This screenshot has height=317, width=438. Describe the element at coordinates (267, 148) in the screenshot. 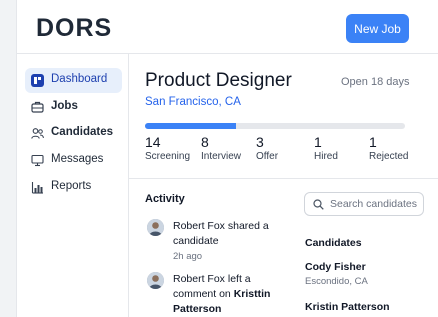

I see `stat-offer: 3 Offer` at that location.